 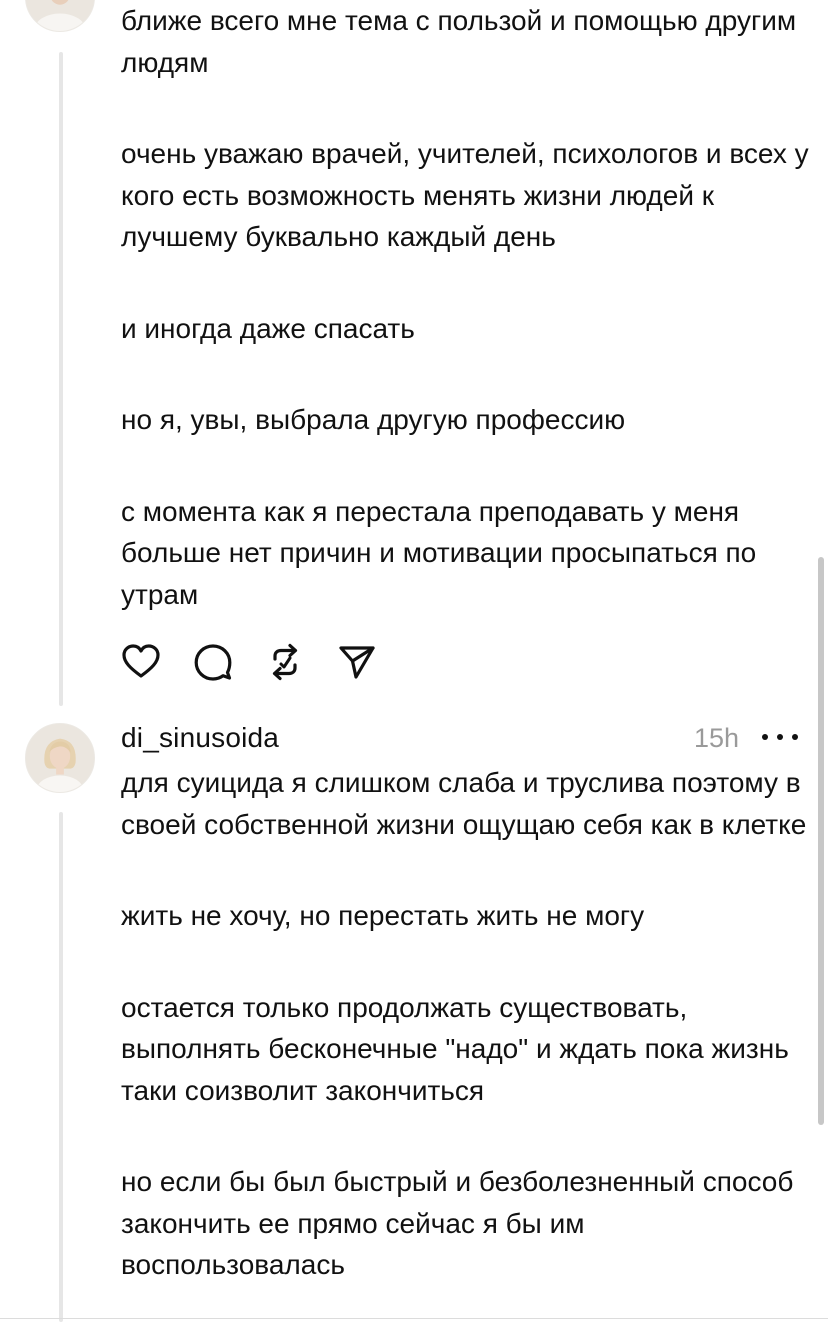 I want to click on more-options-button, so click(x=780, y=737).